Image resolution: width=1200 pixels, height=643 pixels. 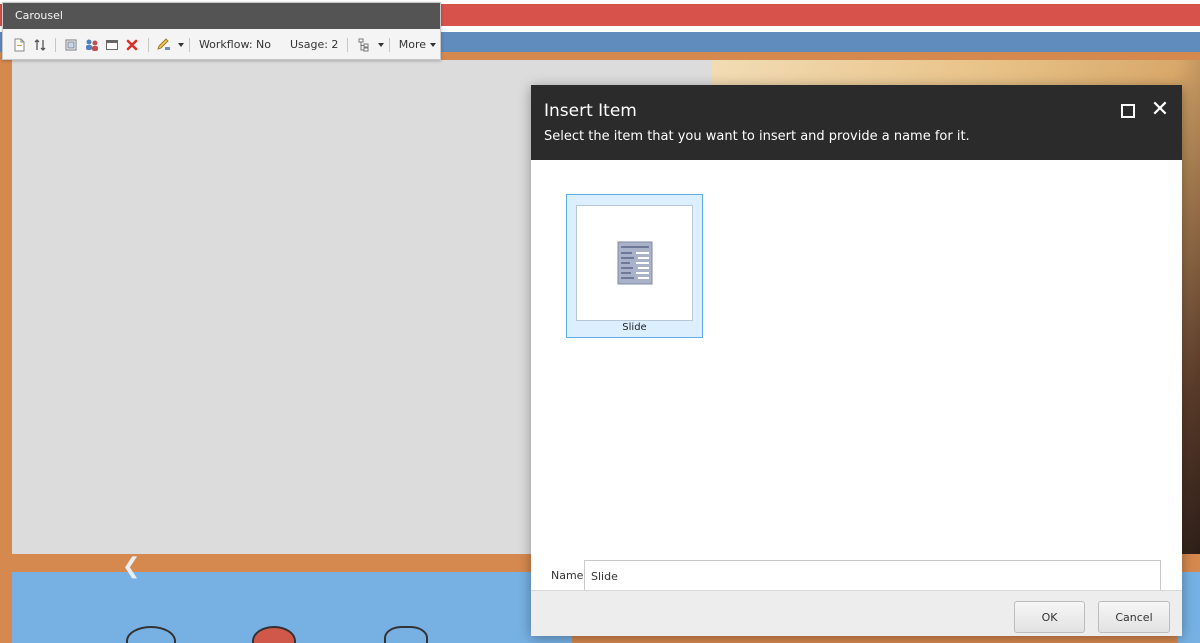 I want to click on edit-dropdown-chevron-down-icon, so click(x=181, y=44).